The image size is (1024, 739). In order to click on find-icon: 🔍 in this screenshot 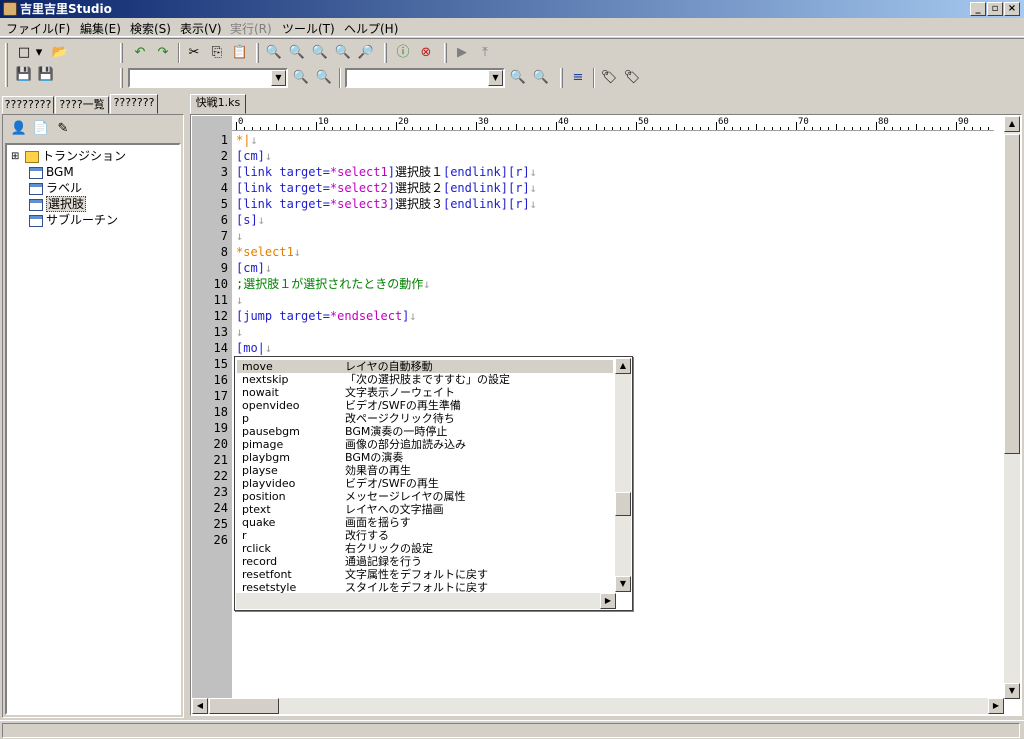, I will do `click(274, 53)`.